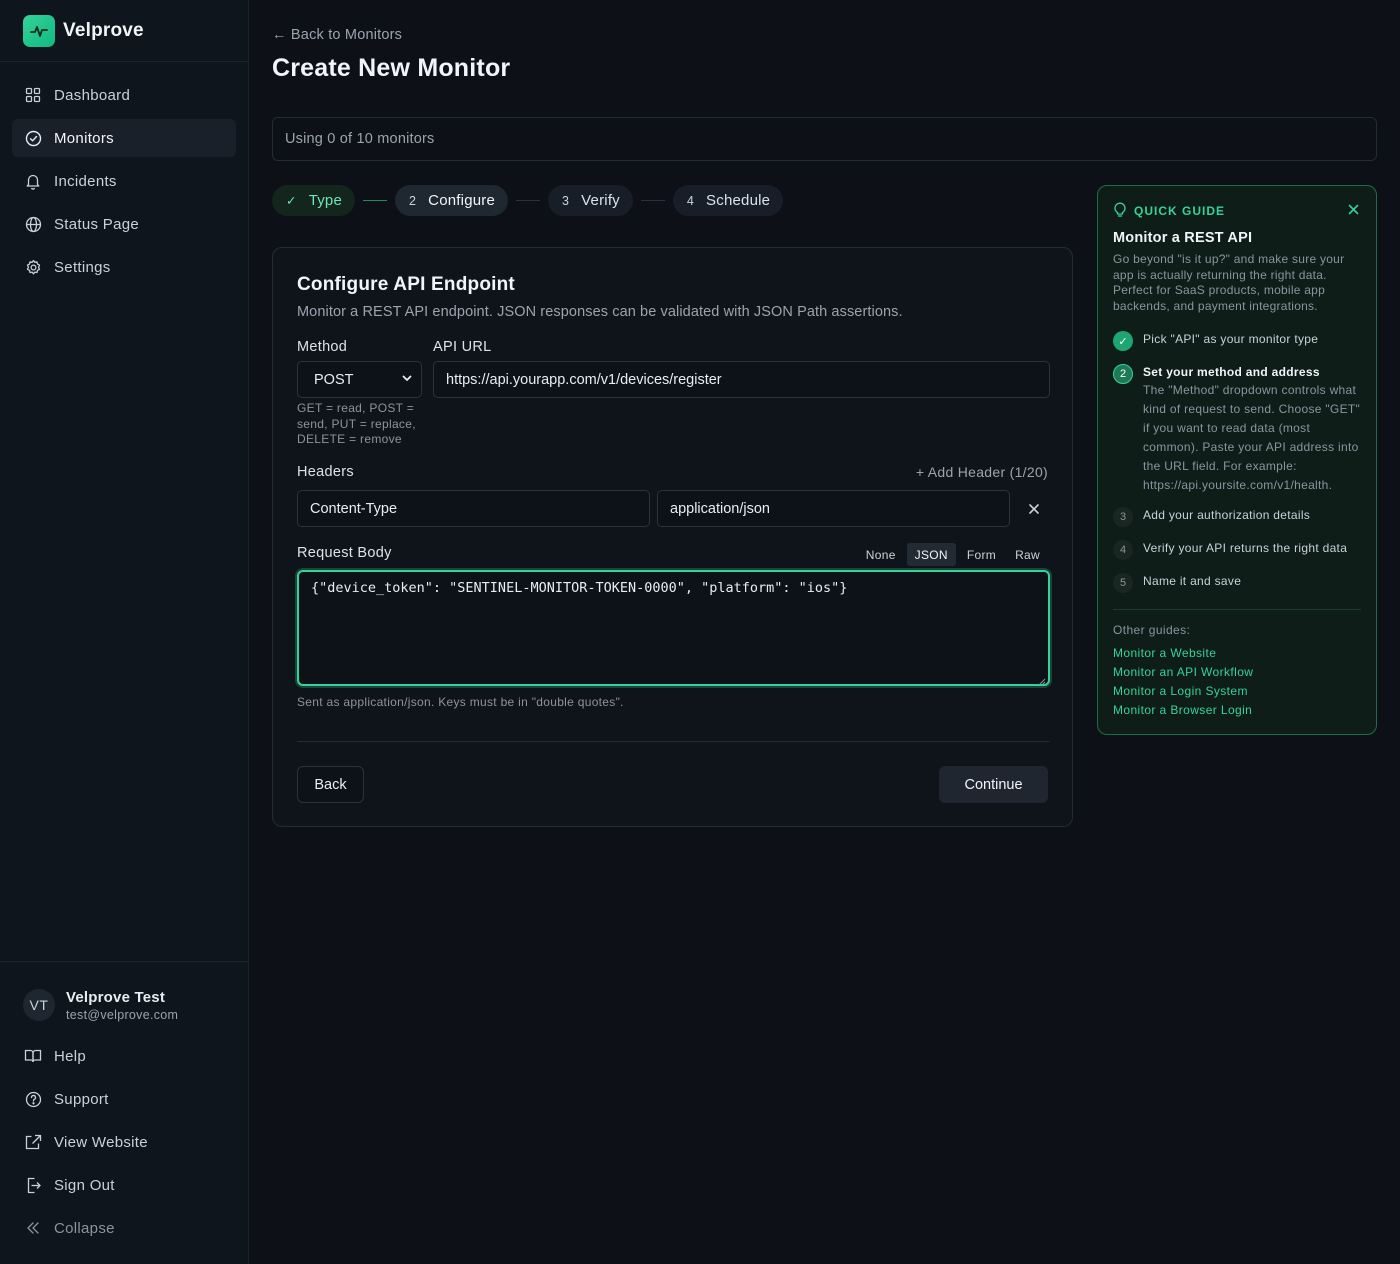  Describe the element at coordinates (325, 200) in the screenshot. I see `step-label: Type` at that location.